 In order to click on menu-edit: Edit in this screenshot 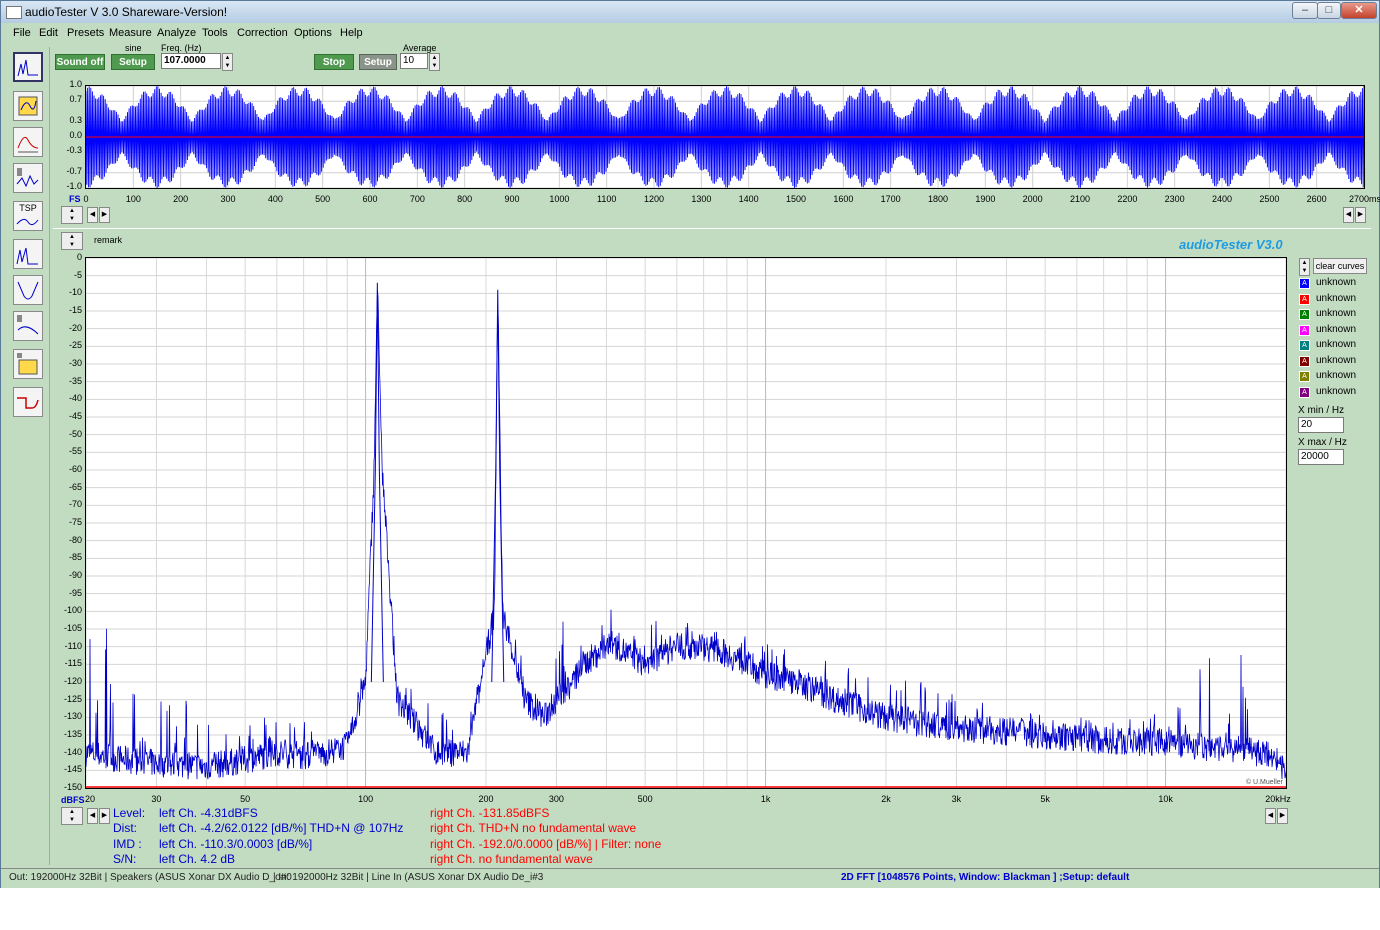, I will do `click(48, 33)`.